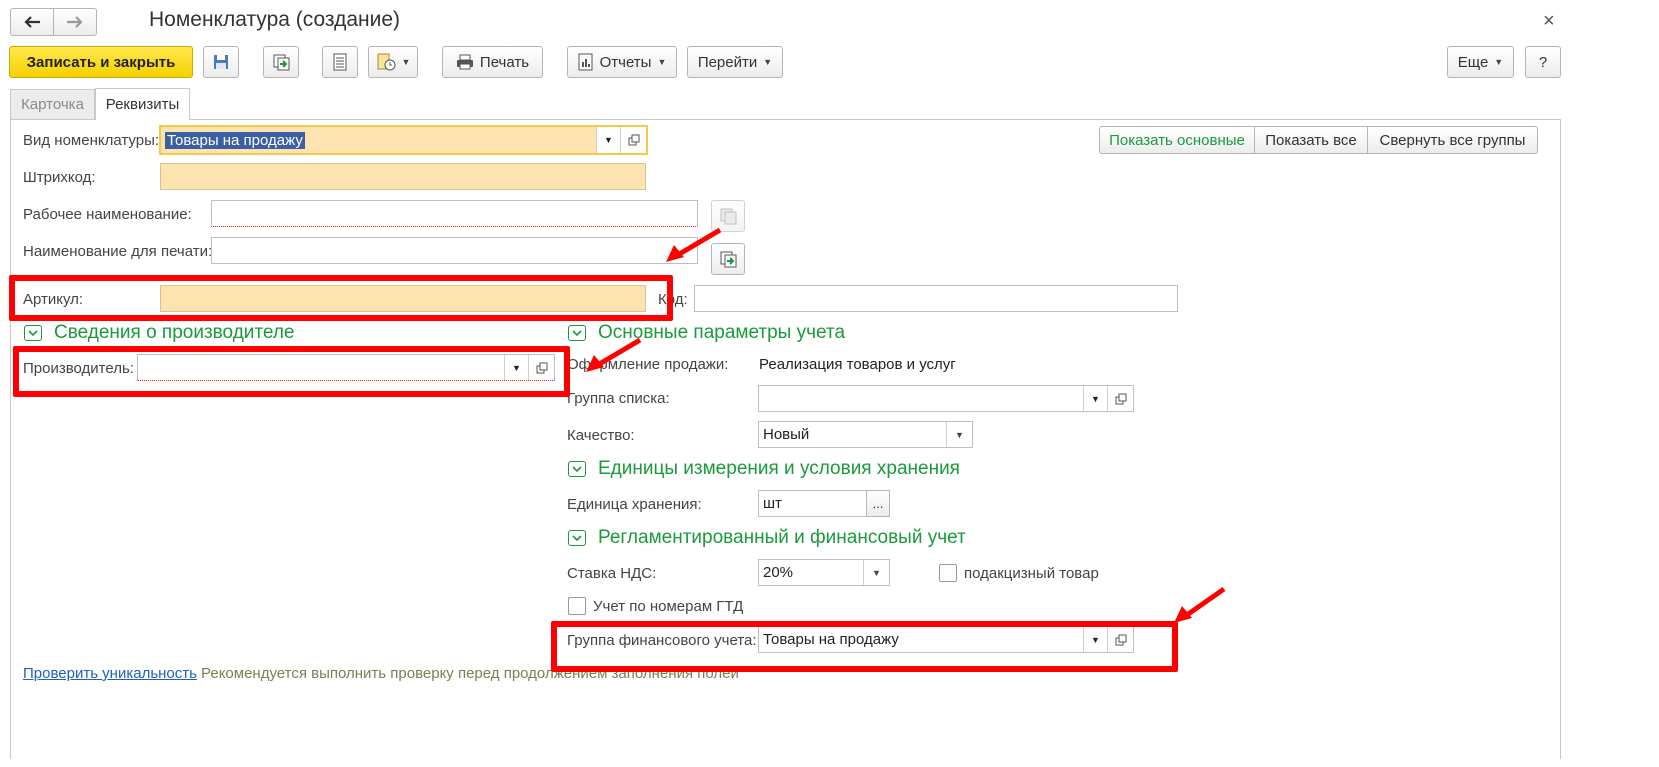  What do you see at coordinates (403, 140) in the screenshot?
I see `vid-field: Товары на продажу ▼` at bounding box center [403, 140].